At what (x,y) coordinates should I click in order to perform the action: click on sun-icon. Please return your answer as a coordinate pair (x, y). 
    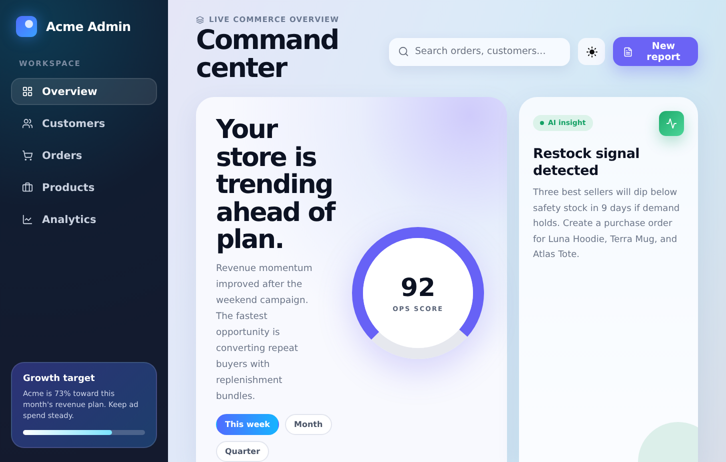
    Looking at the image, I should click on (592, 52).